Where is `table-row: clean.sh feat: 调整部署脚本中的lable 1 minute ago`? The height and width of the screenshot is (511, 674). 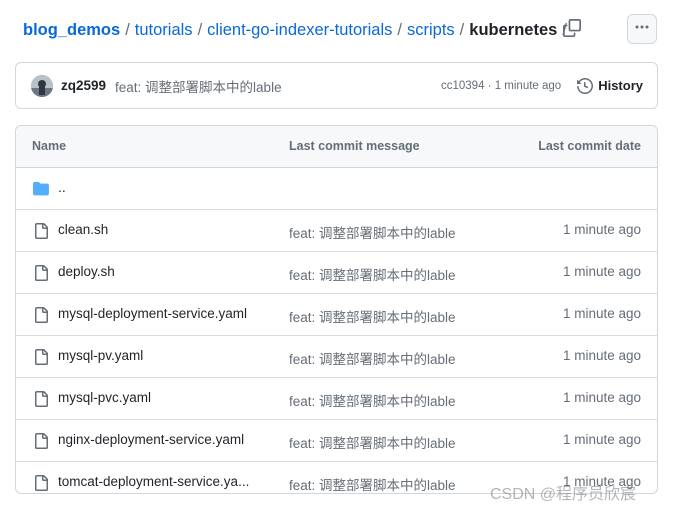 table-row: clean.sh feat: 调整部署脚本中的lable 1 minute ago is located at coordinates (336, 231).